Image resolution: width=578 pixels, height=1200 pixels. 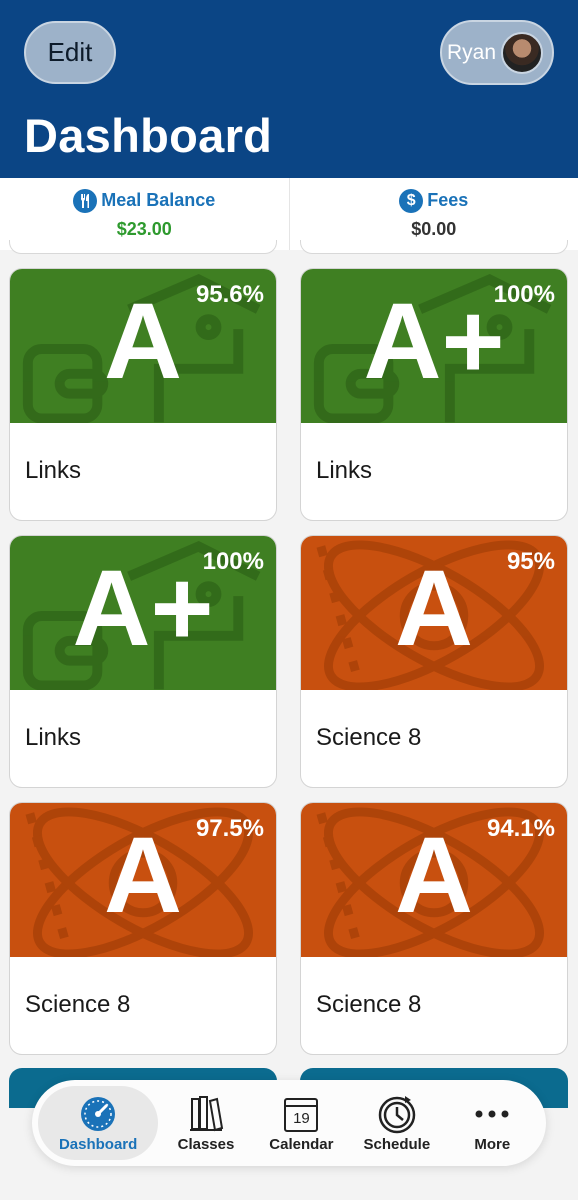 What do you see at coordinates (301, 1118) in the screenshot?
I see `calendar-day: 19` at bounding box center [301, 1118].